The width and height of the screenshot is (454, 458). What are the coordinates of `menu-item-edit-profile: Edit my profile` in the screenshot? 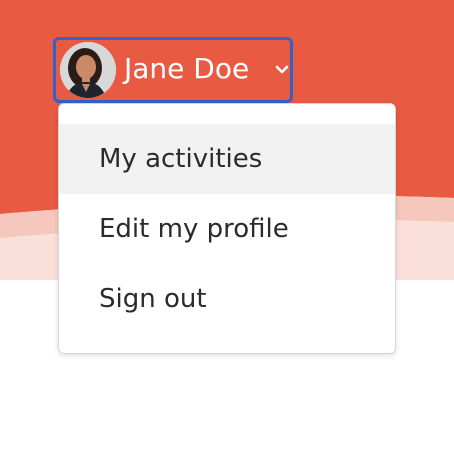 It's located at (227, 229).